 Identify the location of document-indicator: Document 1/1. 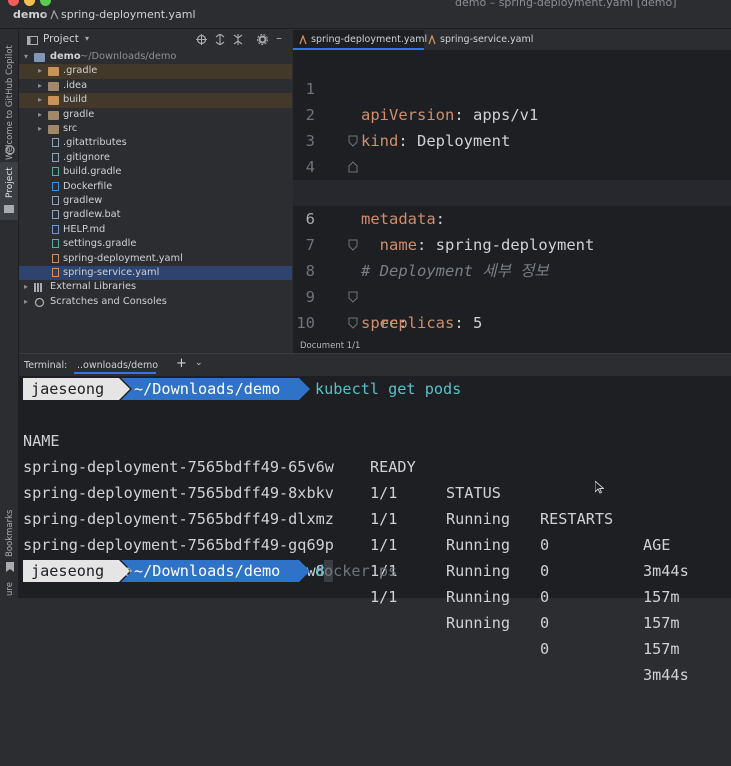
(330, 346).